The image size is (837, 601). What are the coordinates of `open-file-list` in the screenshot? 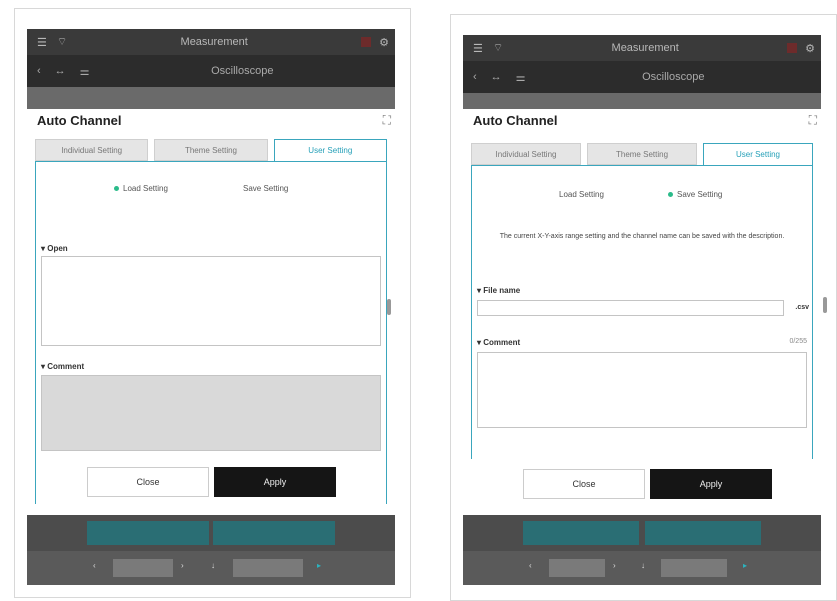 It's located at (211, 301).